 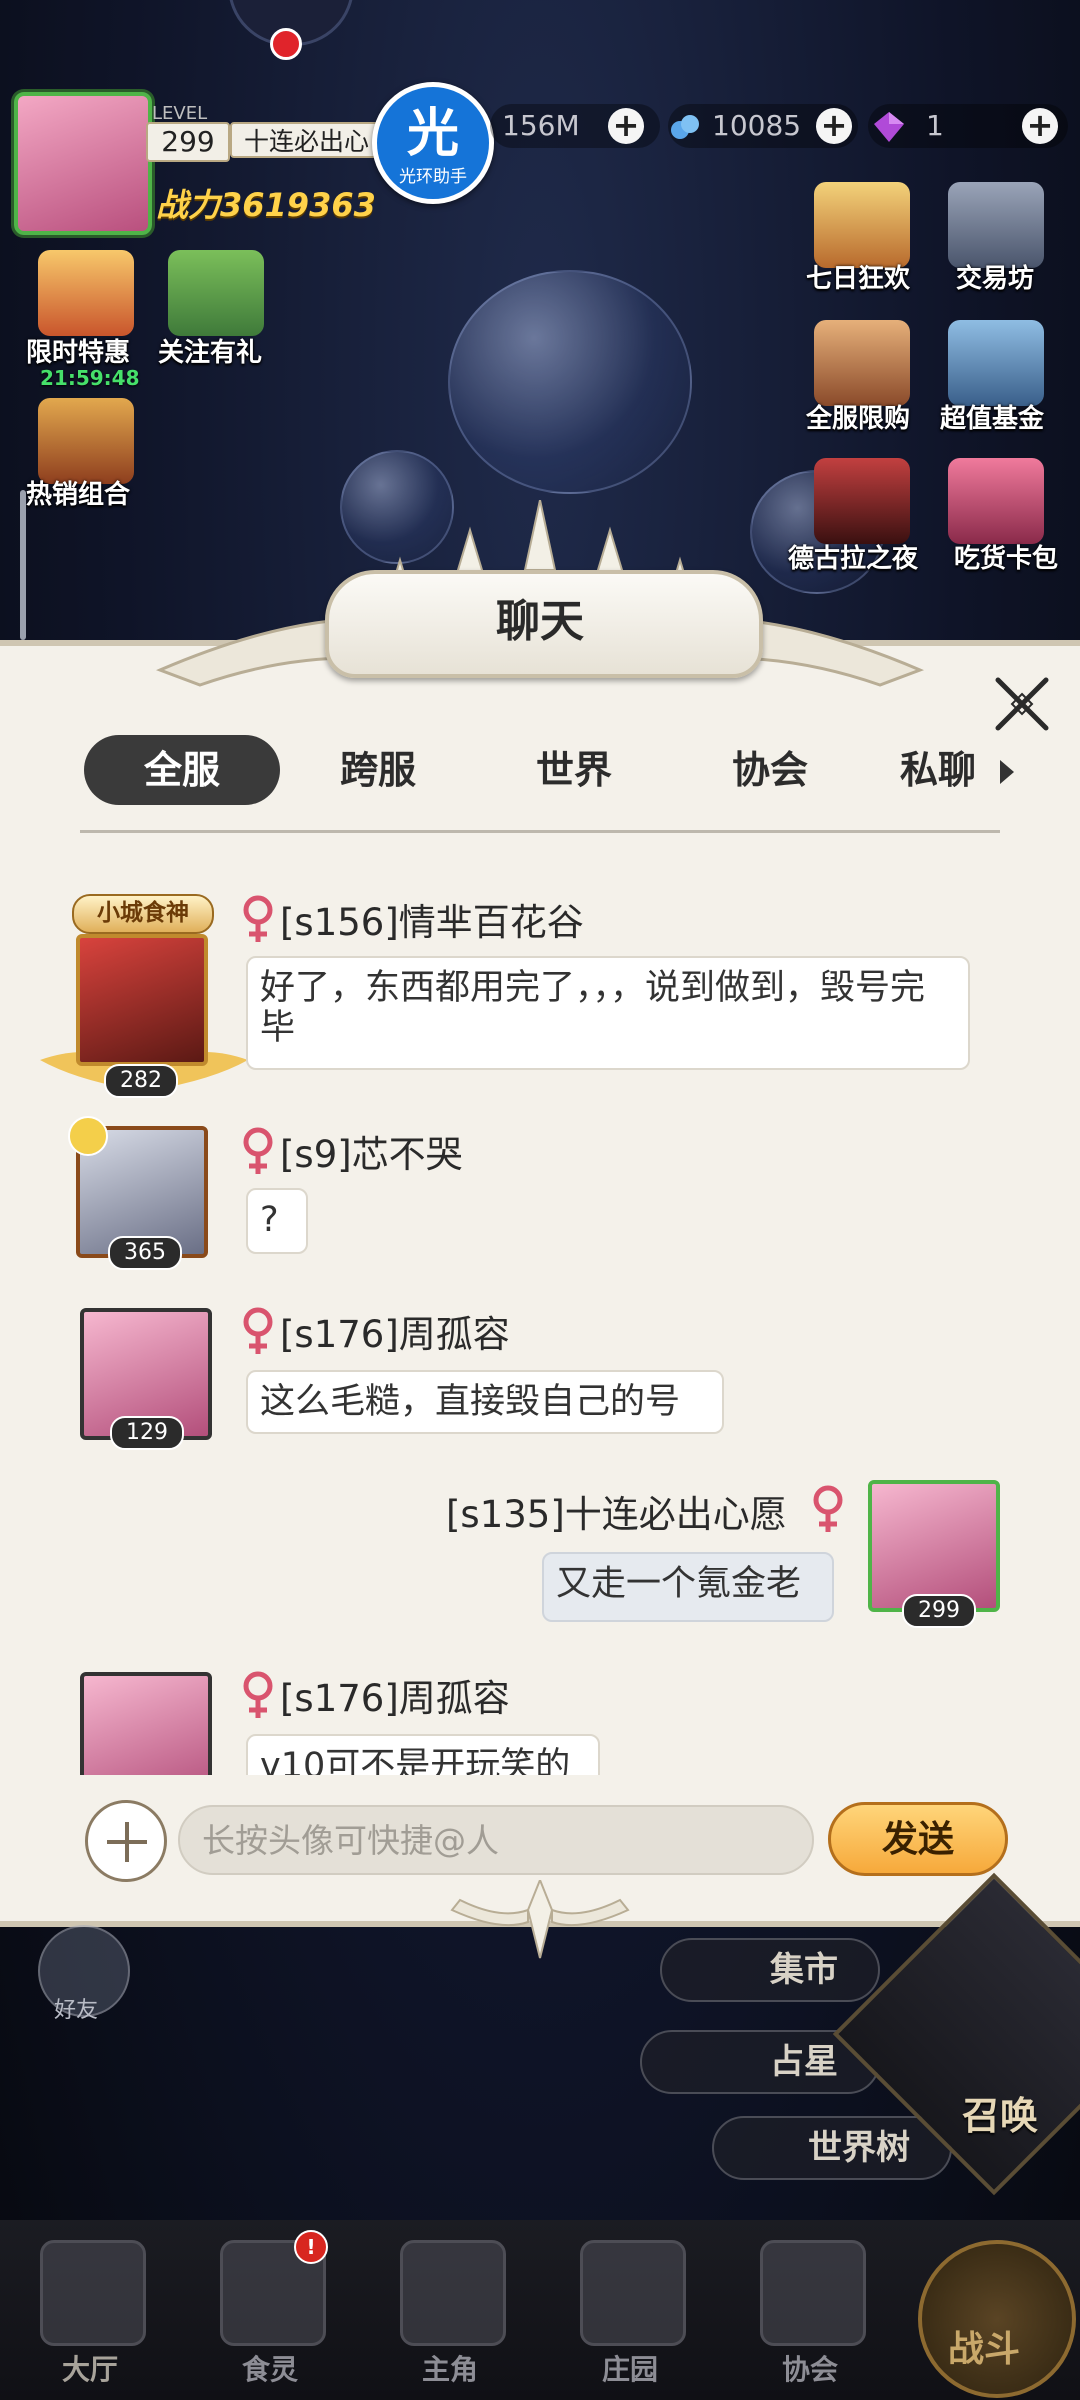 What do you see at coordinates (145, 1253) in the screenshot?
I see `sender-level: 365` at bounding box center [145, 1253].